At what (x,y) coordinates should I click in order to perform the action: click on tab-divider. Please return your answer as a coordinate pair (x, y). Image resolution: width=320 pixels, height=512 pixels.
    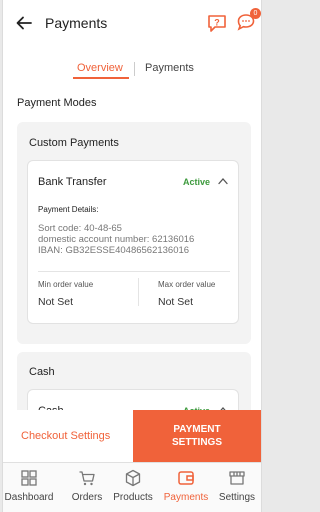
    Looking at the image, I should click on (134, 69).